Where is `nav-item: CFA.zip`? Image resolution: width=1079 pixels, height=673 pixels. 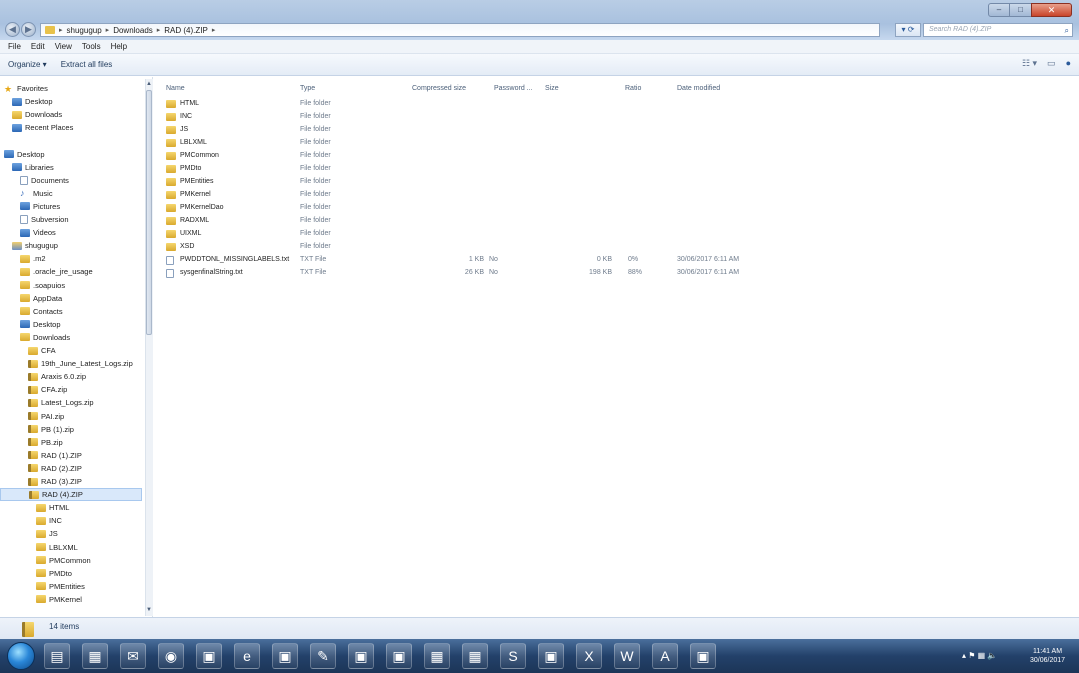
nav-item: CFA.zip is located at coordinates (33, 389).